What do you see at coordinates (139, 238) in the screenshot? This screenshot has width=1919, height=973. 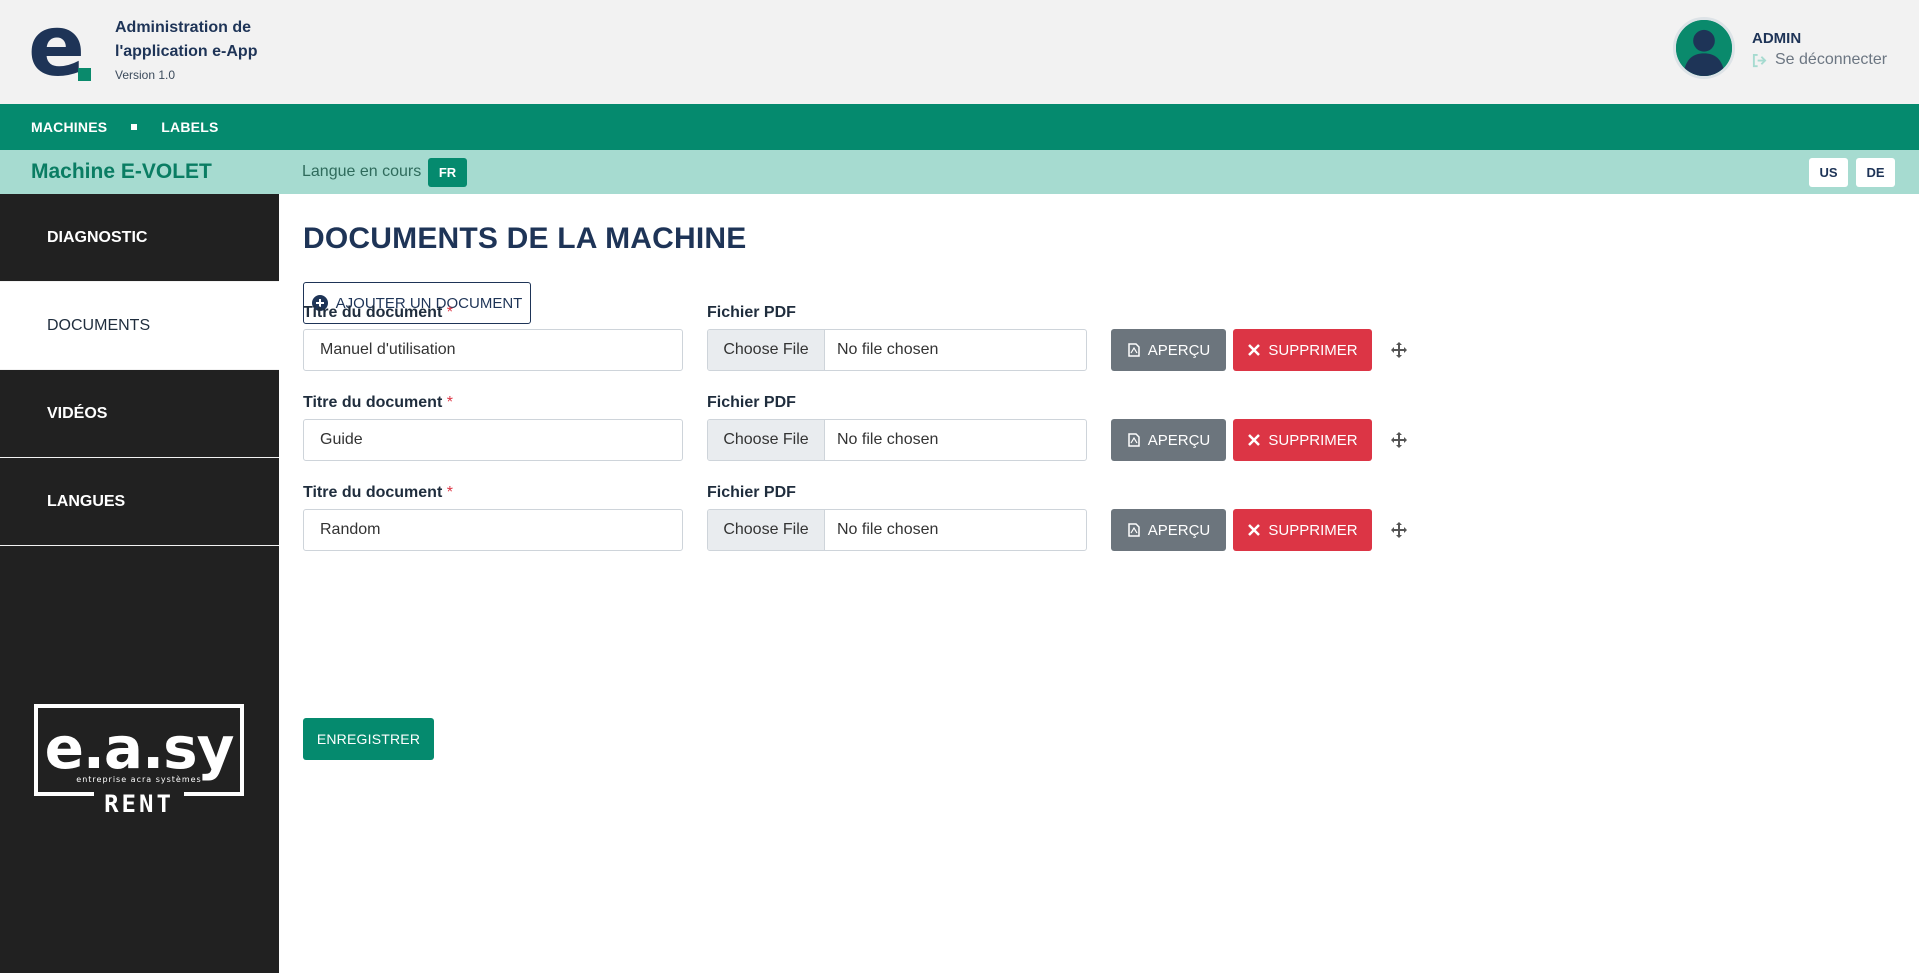 I see `sidebar-item-diagnostic: DIAGNOSTIC` at bounding box center [139, 238].